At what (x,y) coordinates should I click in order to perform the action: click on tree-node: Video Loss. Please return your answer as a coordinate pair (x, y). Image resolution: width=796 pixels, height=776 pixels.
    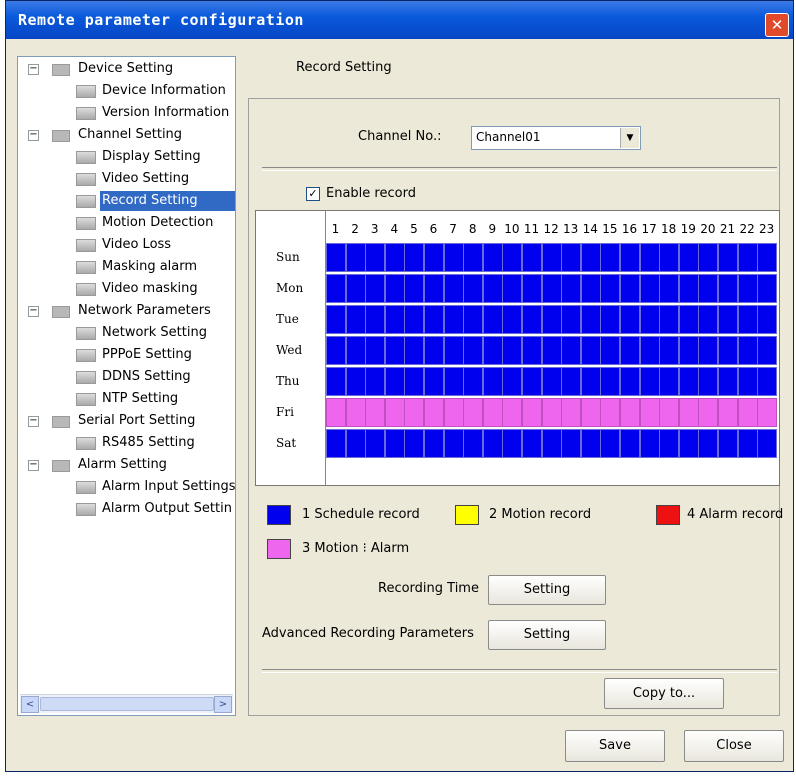
    Looking at the image, I should click on (126, 245).